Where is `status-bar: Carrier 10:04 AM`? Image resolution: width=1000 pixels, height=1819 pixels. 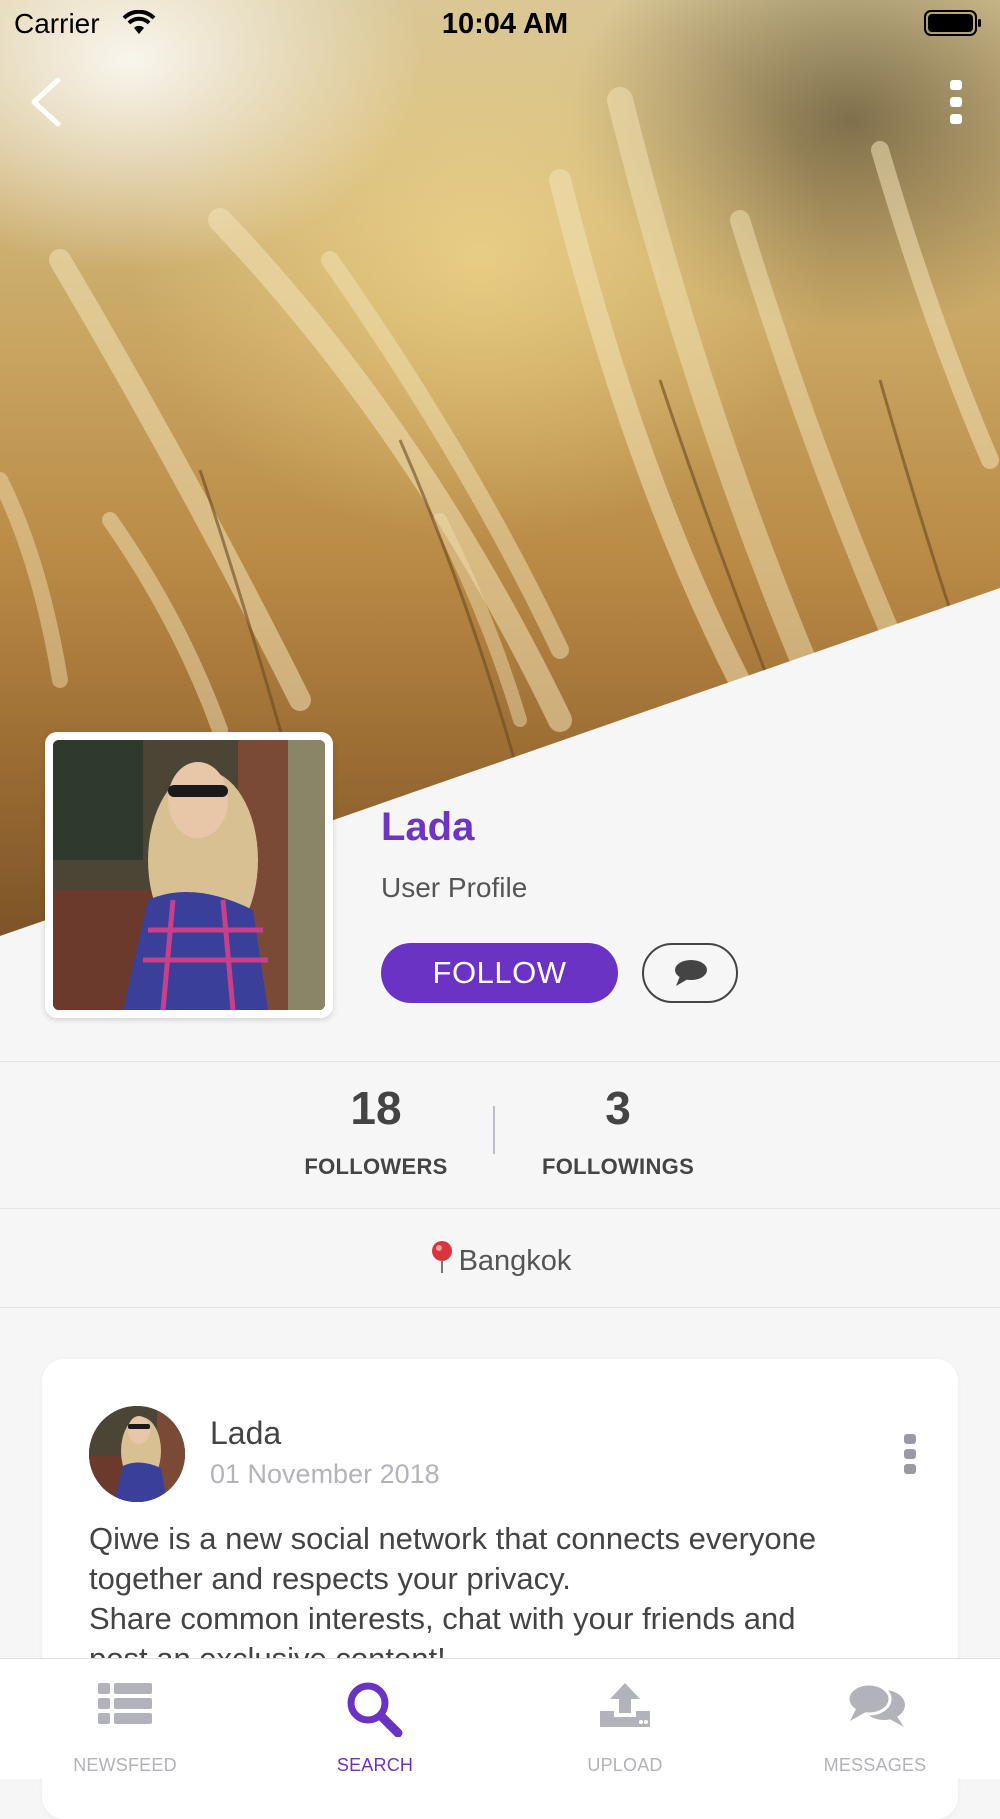
status-bar: Carrier 10:04 AM is located at coordinates (500, 25).